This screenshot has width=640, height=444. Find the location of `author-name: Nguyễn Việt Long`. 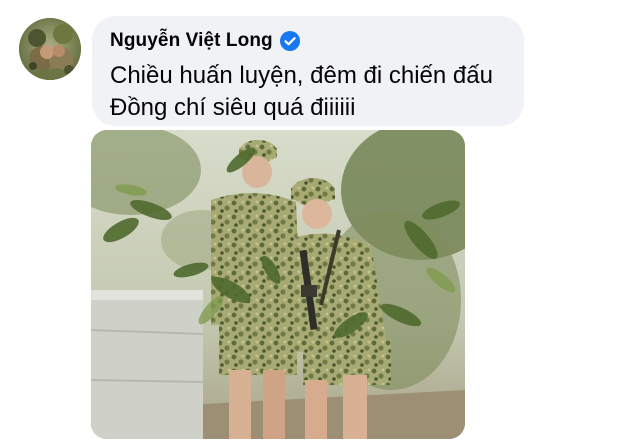

author-name: Nguyễn Việt Long is located at coordinates (191, 41).